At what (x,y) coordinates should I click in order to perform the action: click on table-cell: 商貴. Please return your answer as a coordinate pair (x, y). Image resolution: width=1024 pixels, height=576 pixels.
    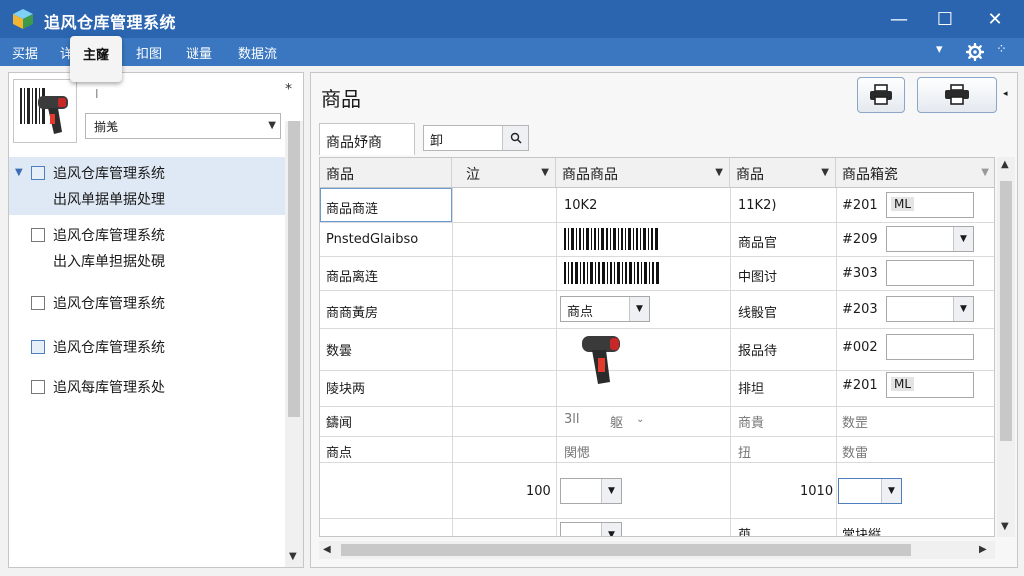
    Looking at the image, I should click on (751, 421).